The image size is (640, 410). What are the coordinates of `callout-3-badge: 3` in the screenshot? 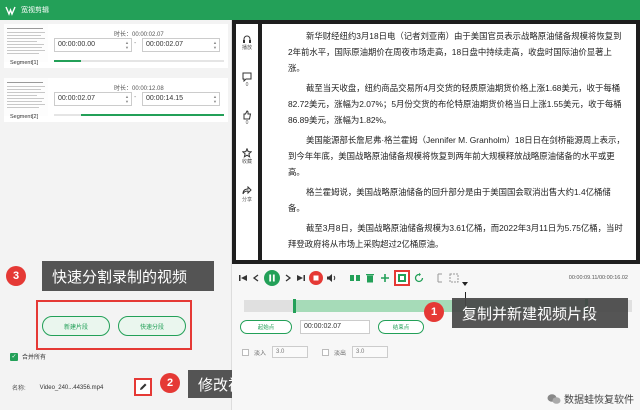 It's located at (16, 276).